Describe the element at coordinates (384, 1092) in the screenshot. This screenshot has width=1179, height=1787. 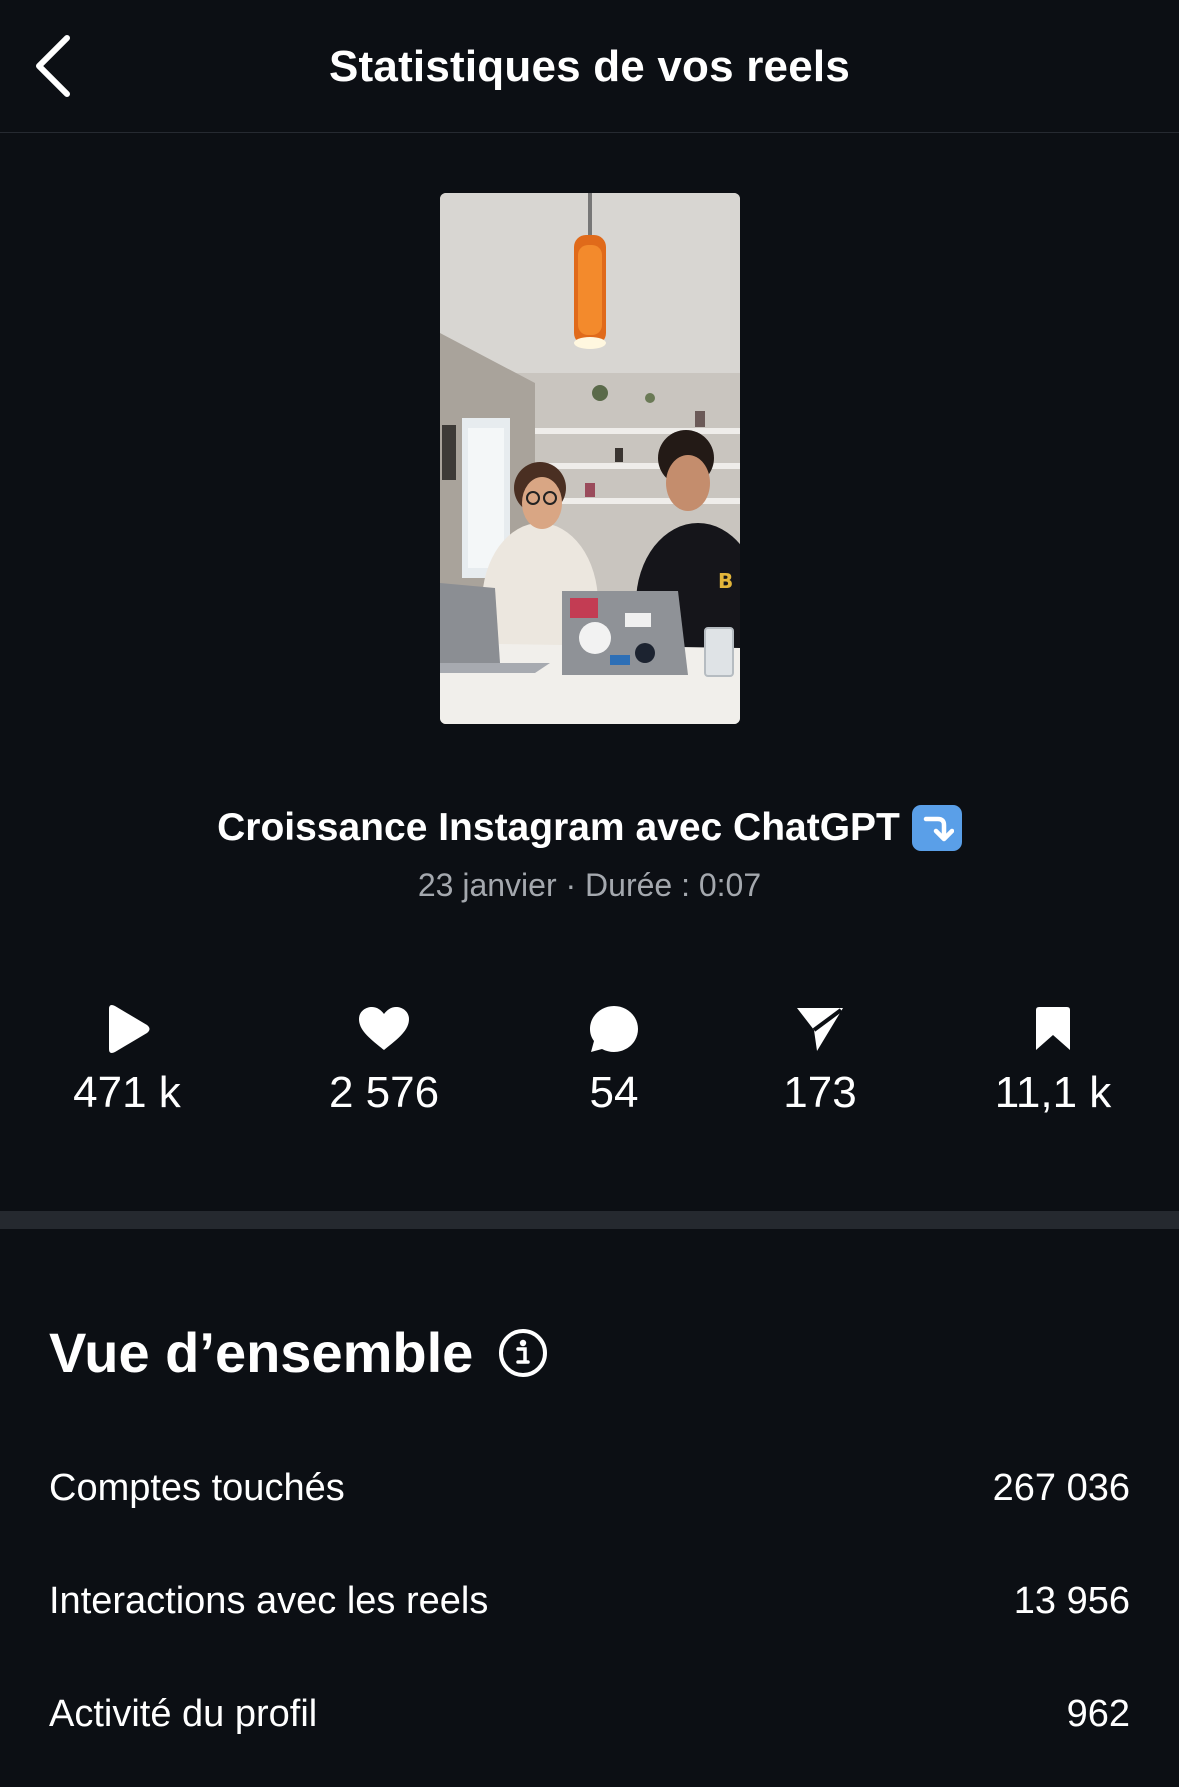
I see `likes-count: 2 576` at that location.